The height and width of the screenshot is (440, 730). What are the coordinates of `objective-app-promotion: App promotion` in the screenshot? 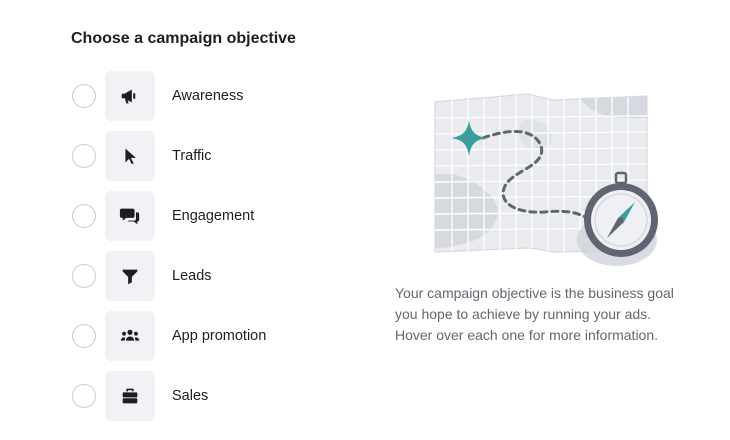 It's located at (201, 336).